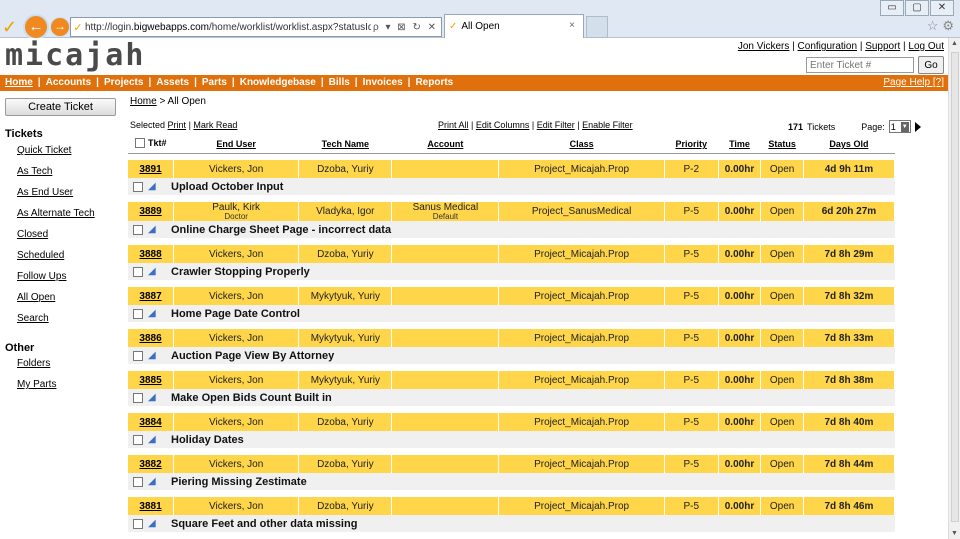 The width and height of the screenshot is (960, 539). Describe the element at coordinates (899, 126) in the screenshot. I see `page-select: 1 ▼` at that location.